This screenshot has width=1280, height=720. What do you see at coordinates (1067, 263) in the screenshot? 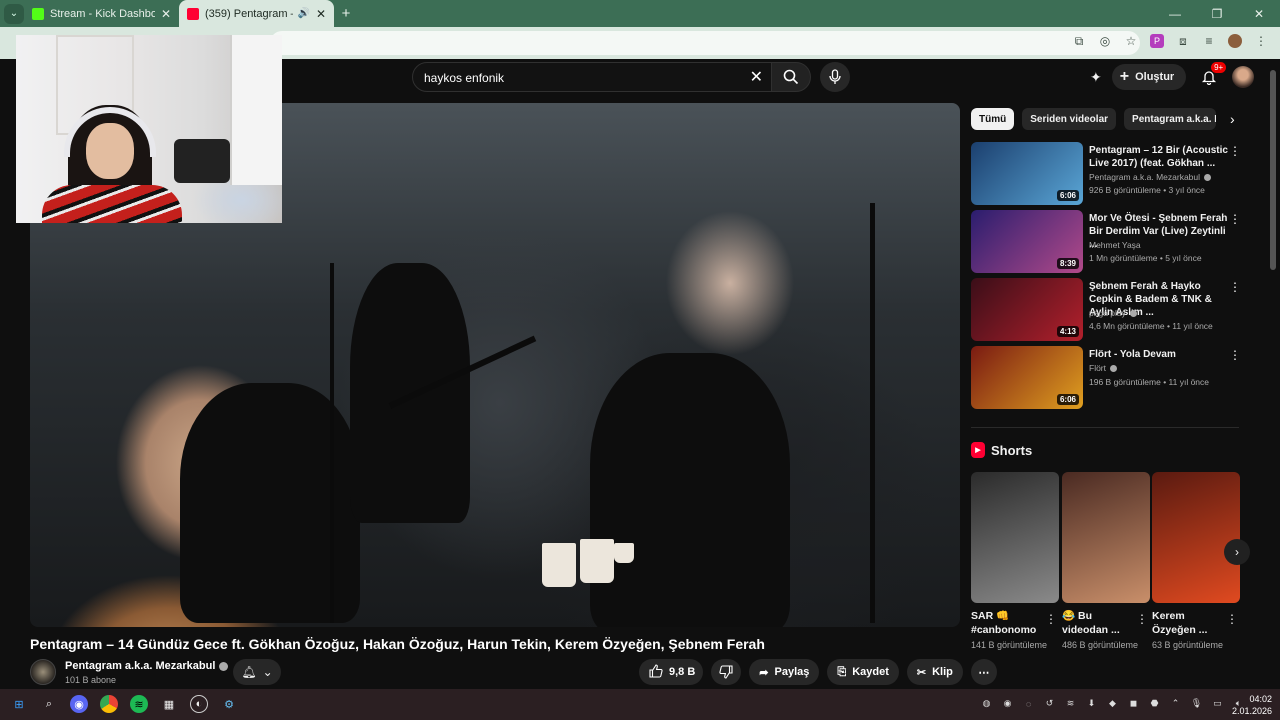
I see `duration-badge: 8:39` at bounding box center [1067, 263].